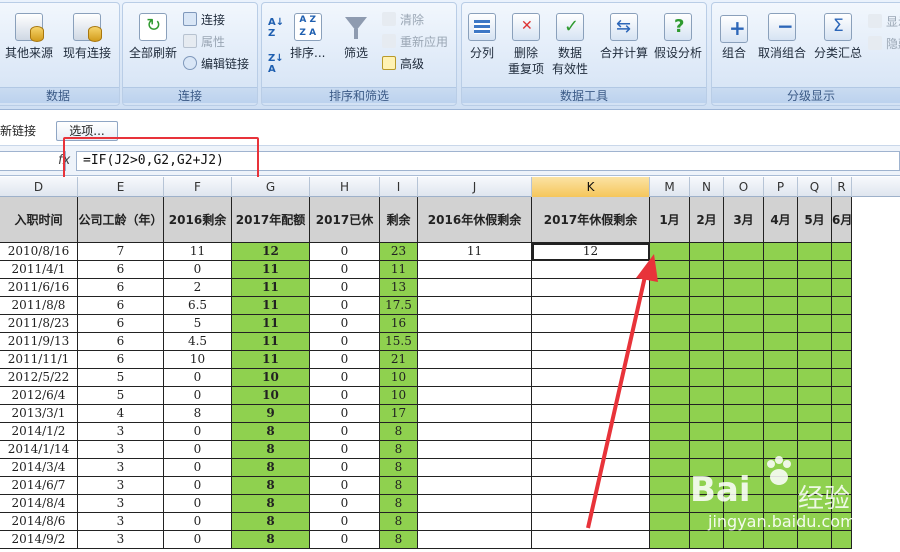  What do you see at coordinates (842, 486) in the screenshot?
I see `cell-R15` at bounding box center [842, 486].